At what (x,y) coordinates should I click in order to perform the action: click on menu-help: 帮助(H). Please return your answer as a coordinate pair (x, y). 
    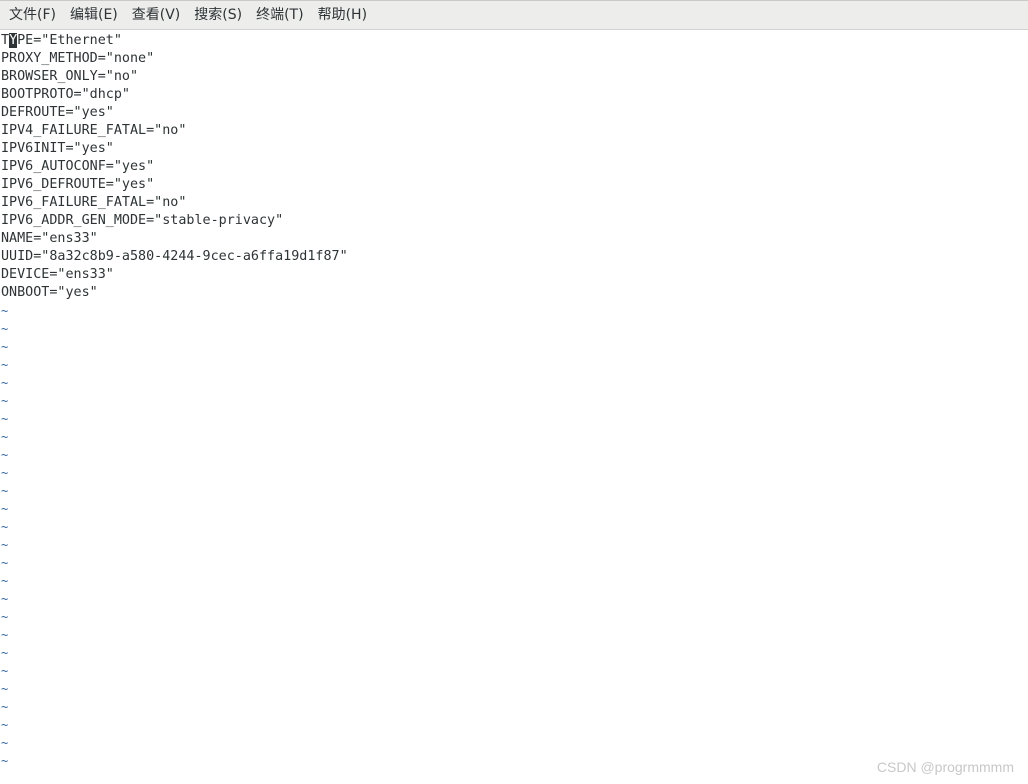
    Looking at the image, I should click on (342, 15).